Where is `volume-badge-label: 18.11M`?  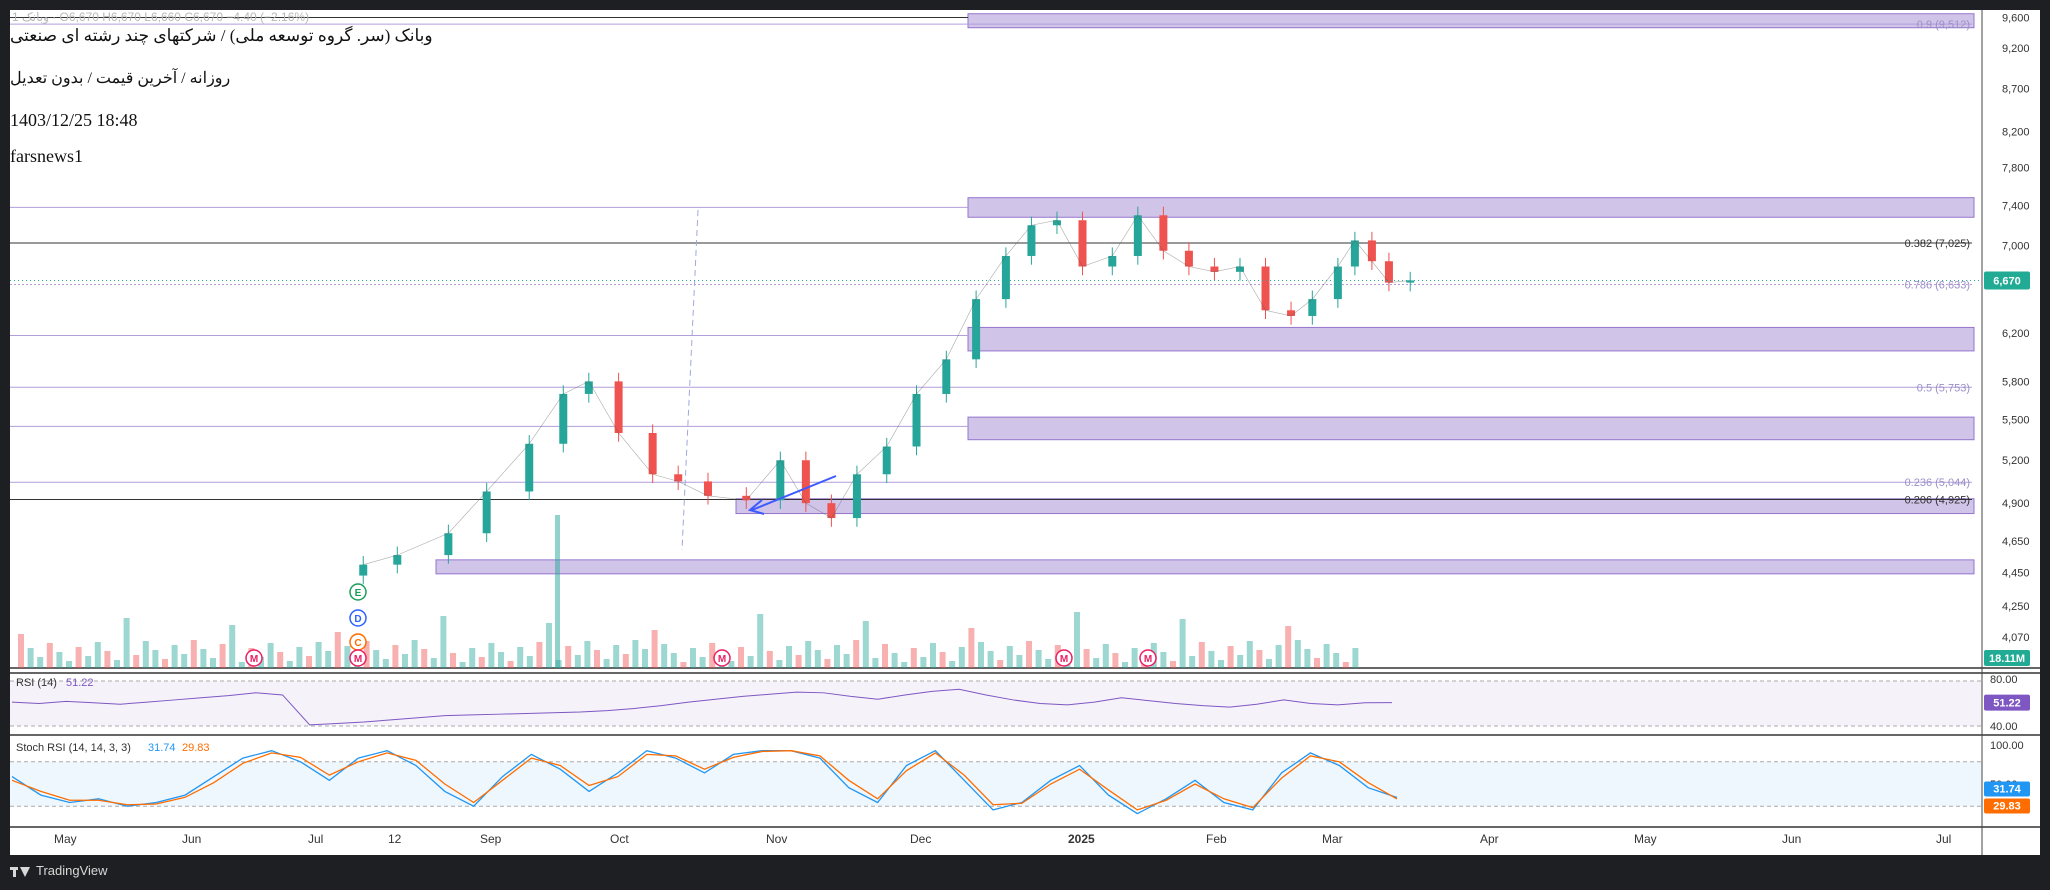
volume-badge-label: 18.11M is located at coordinates (2007, 659).